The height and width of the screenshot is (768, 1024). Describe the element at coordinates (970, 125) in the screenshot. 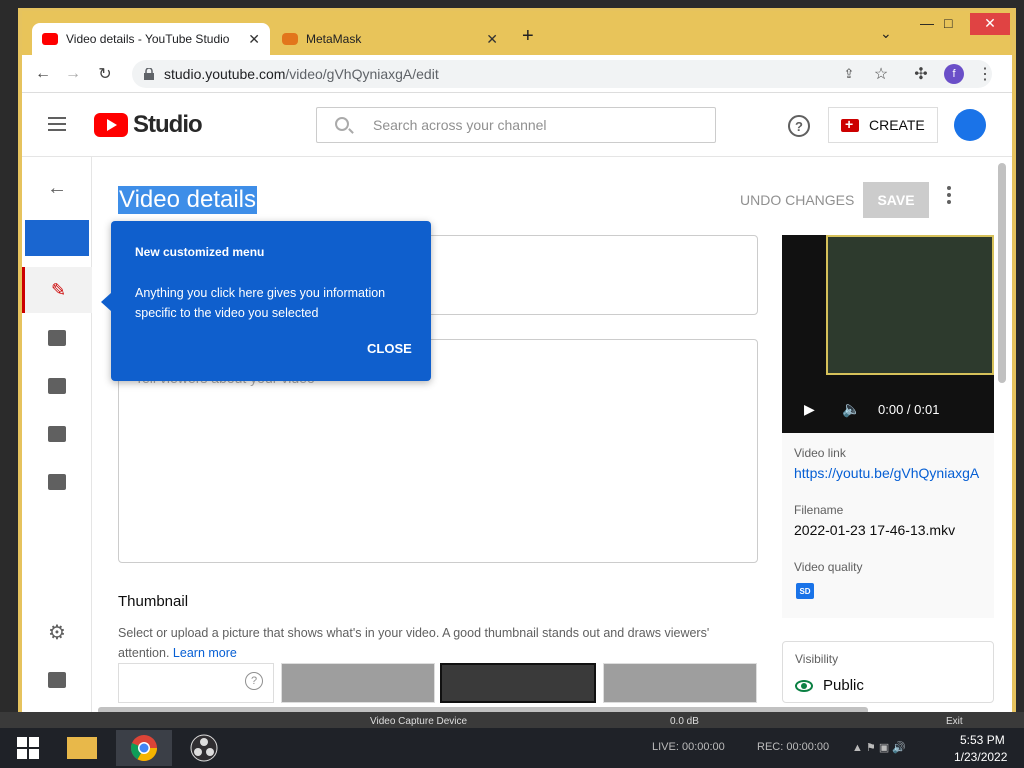

I see `account-avatar` at that location.